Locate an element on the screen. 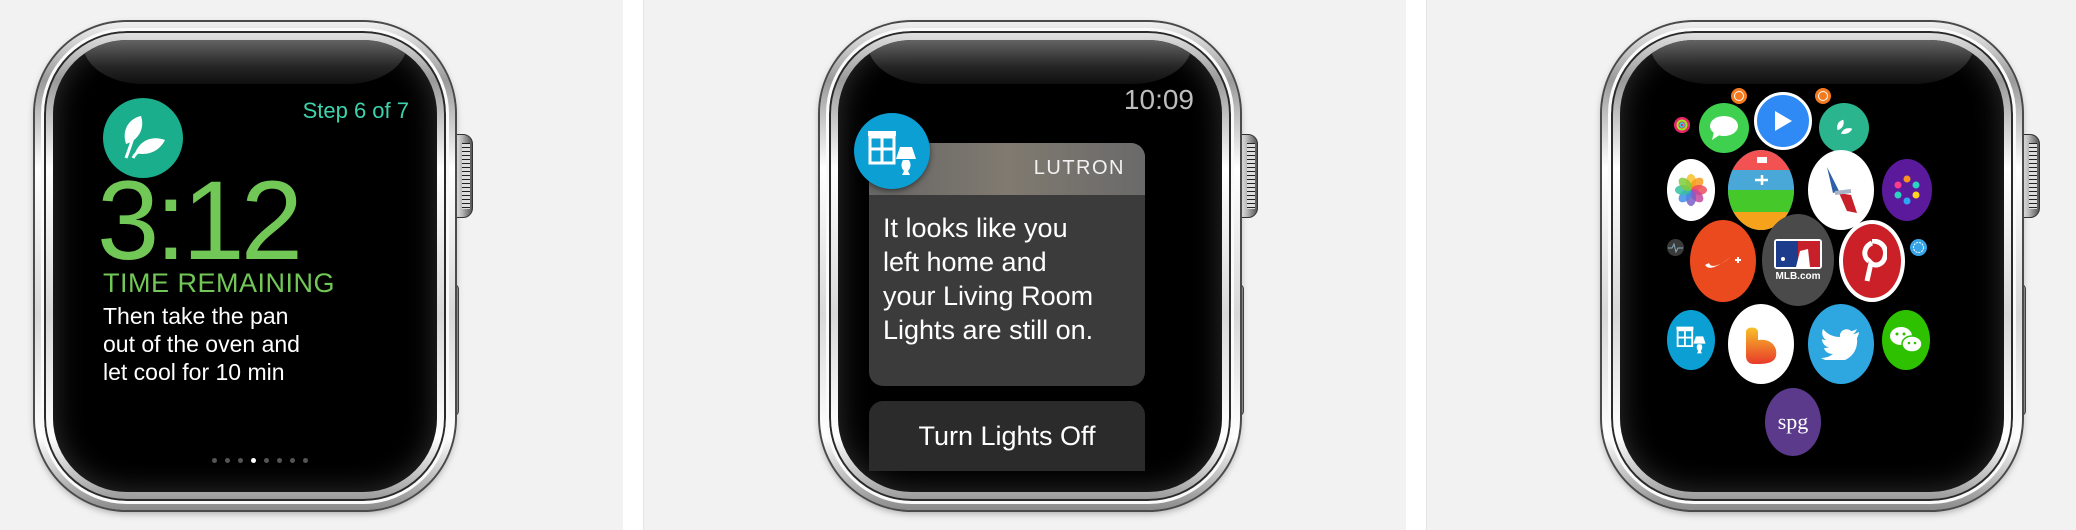 The height and width of the screenshot is (530, 2076). app-recipe is located at coordinates (1844, 128).